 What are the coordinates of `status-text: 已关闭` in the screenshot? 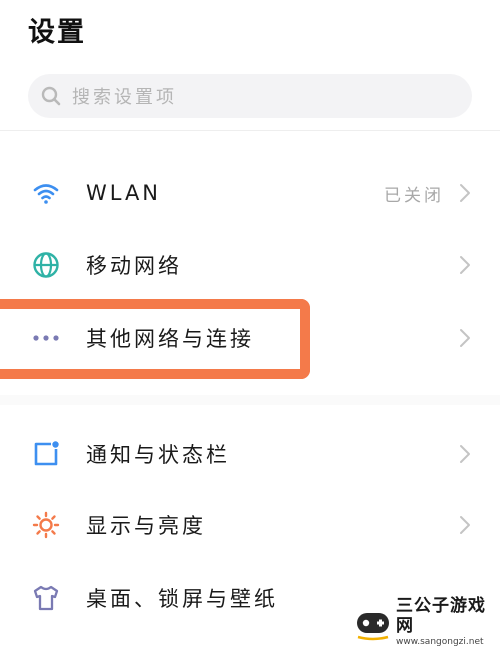 It's located at (414, 195).